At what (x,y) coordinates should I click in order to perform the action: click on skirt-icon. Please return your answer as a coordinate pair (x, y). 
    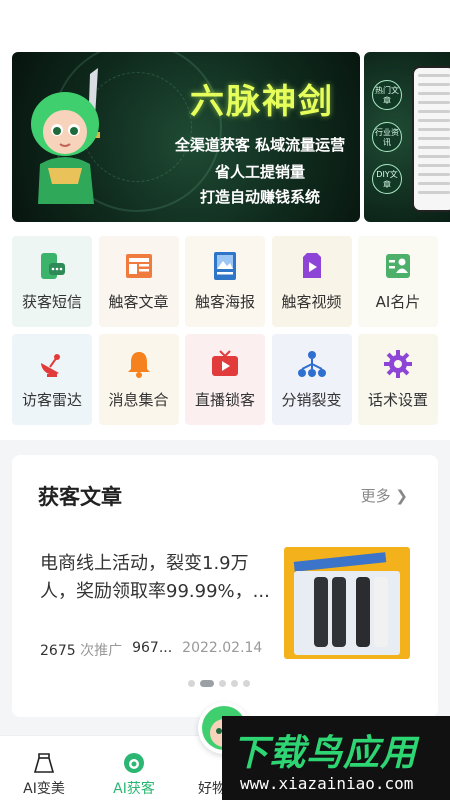
    Looking at the image, I should click on (44, 763).